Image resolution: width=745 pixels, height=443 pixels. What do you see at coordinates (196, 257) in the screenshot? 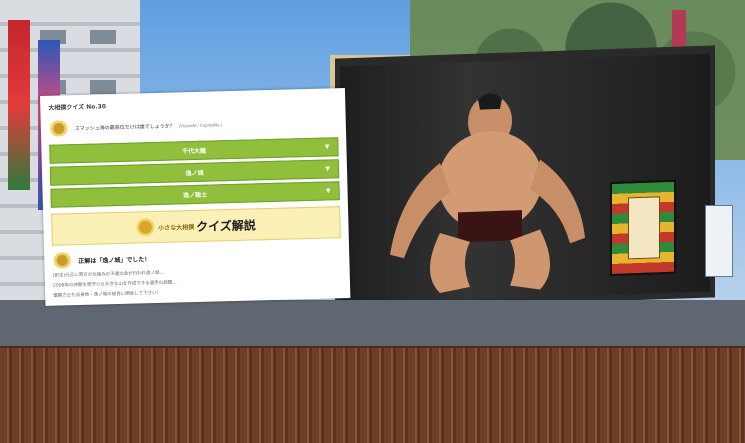
I see `answer-row: 正解は「逸ノ城」でした！` at bounding box center [196, 257].